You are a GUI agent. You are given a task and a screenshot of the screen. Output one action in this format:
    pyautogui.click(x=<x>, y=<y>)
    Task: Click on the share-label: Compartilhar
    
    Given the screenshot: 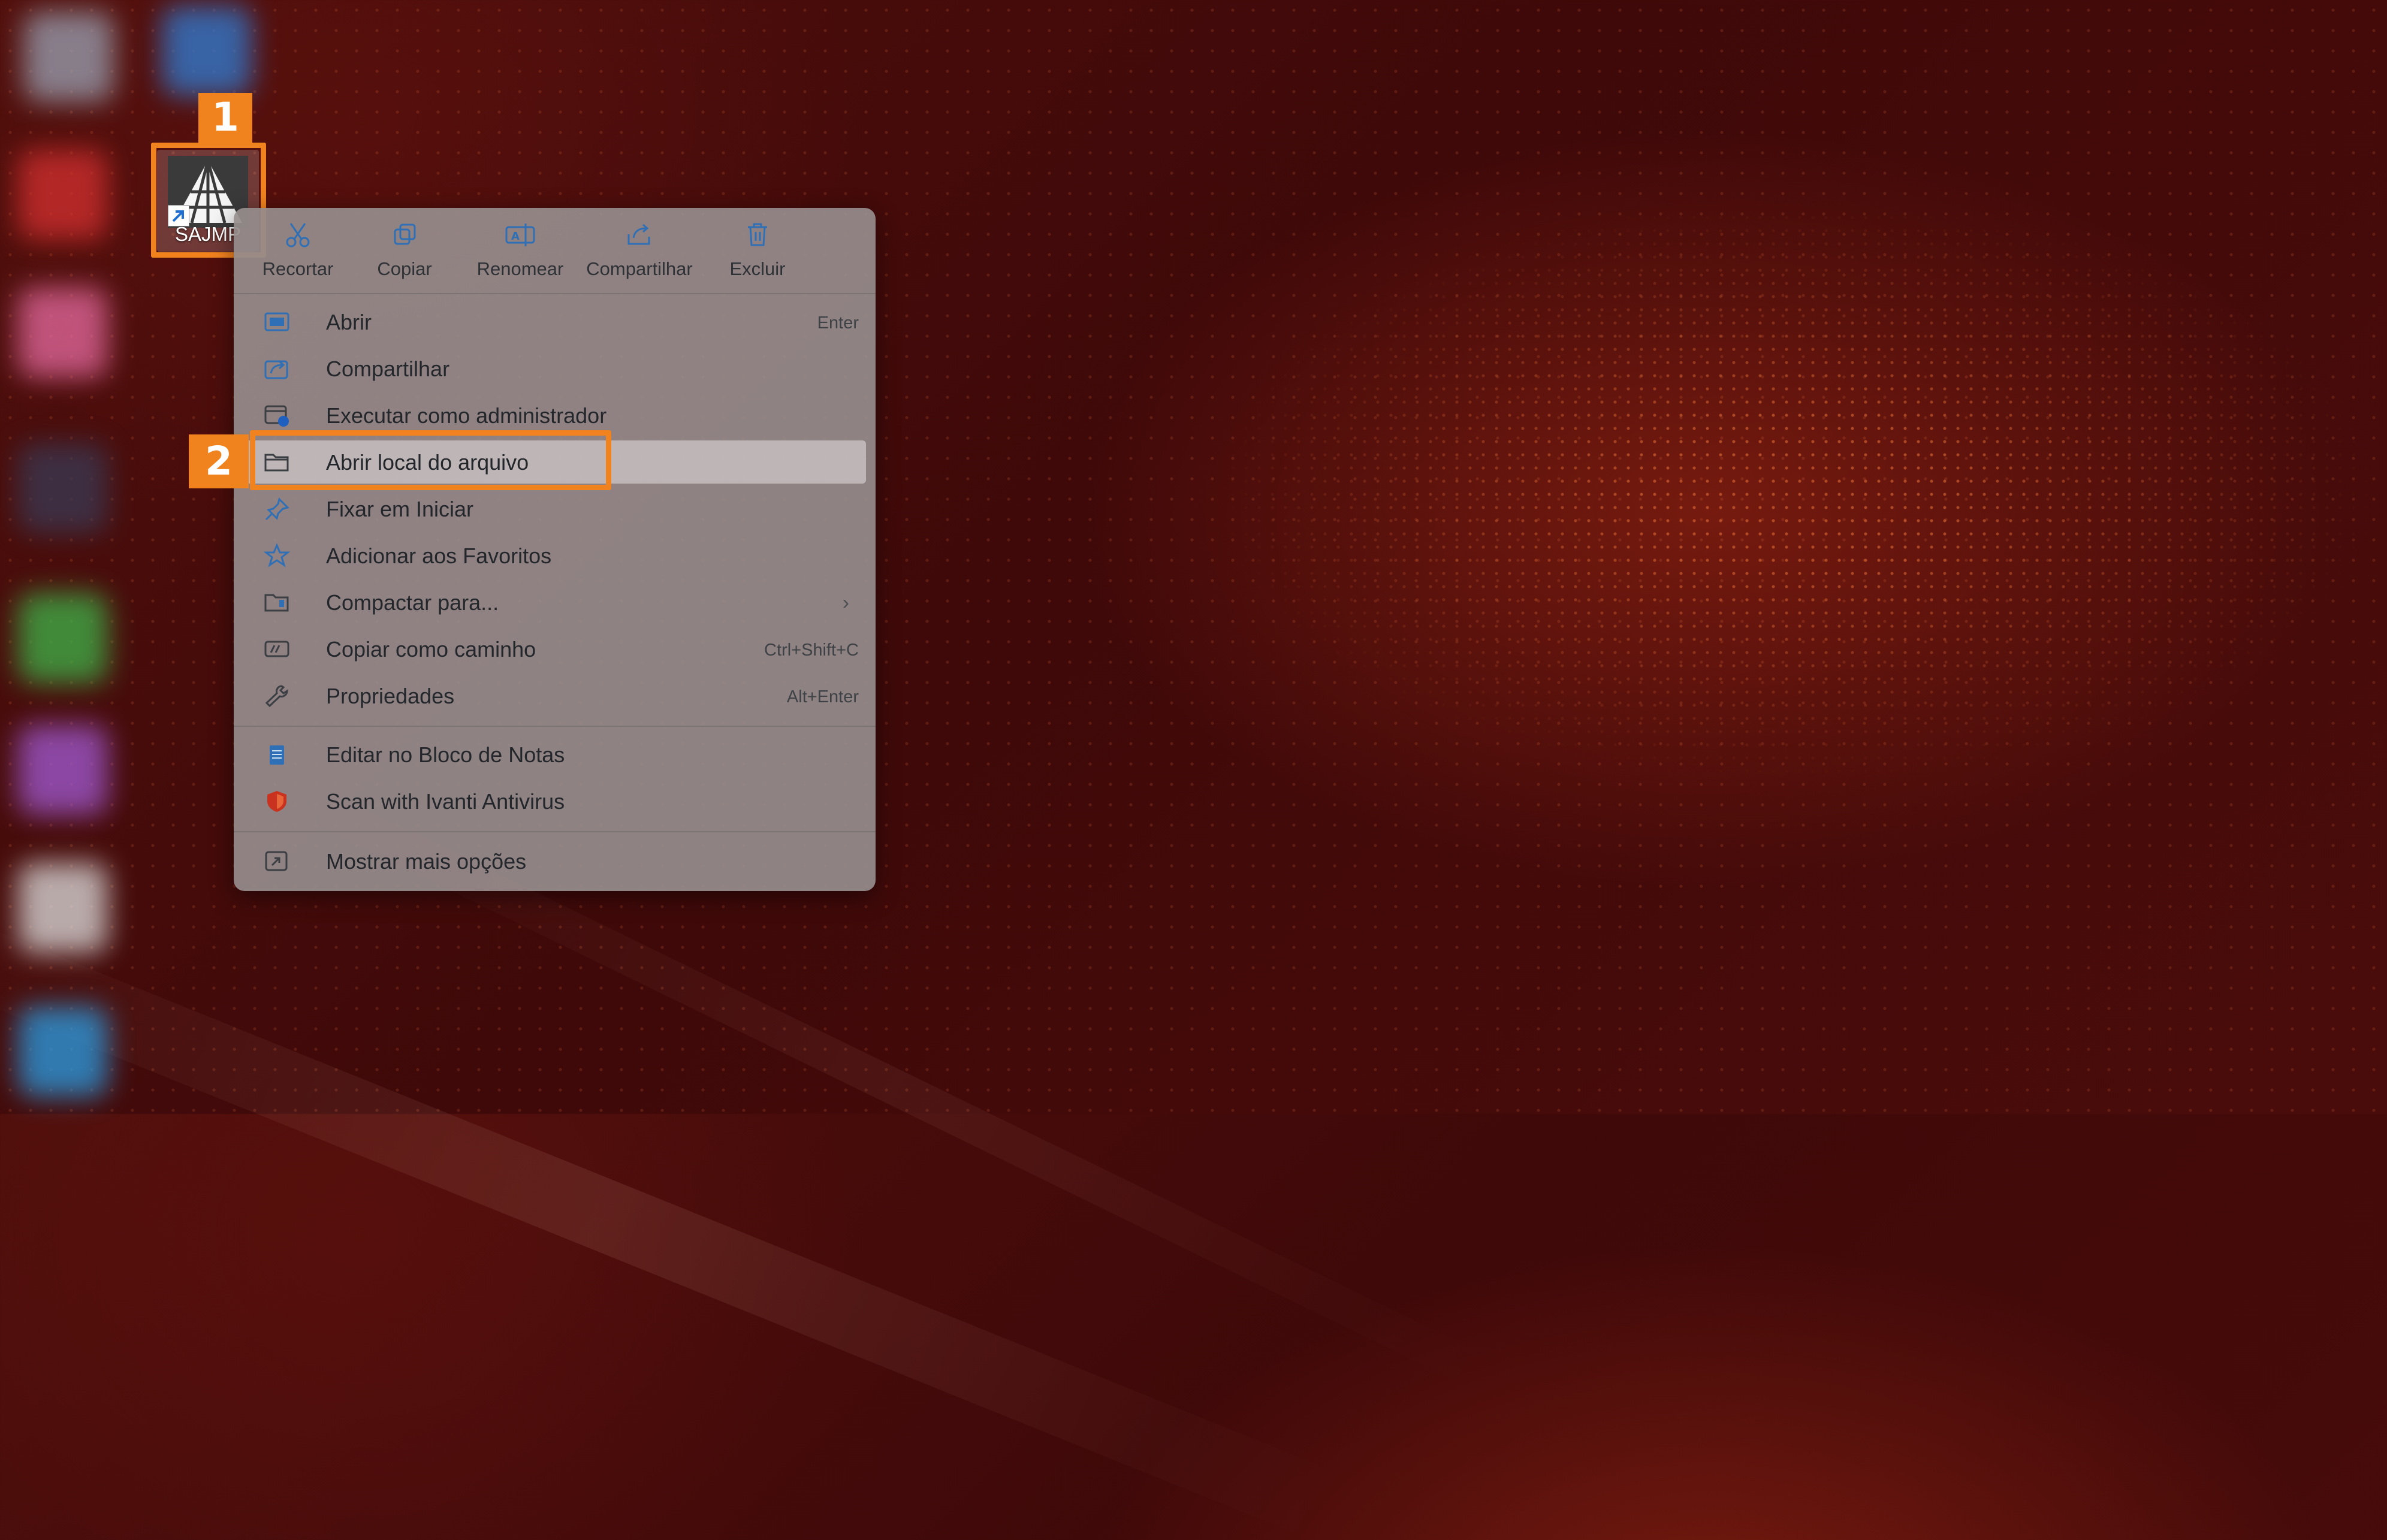 What is the action you would take?
    pyautogui.click(x=640, y=268)
    